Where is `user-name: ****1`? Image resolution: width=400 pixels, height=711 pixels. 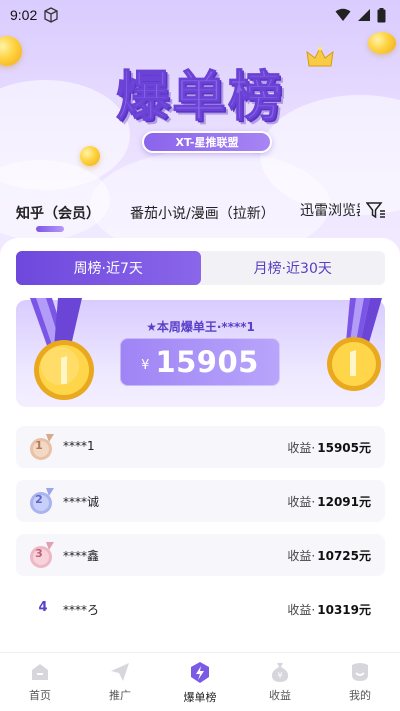 user-name: ****1 is located at coordinates (79, 446).